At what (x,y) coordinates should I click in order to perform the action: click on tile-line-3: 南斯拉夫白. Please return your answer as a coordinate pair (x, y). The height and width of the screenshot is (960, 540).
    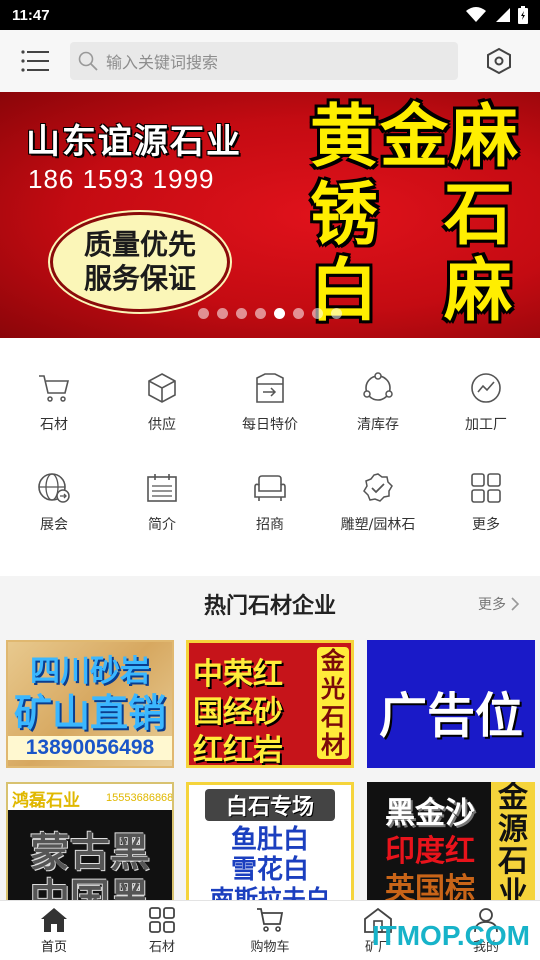
    Looking at the image, I should click on (270, 892).